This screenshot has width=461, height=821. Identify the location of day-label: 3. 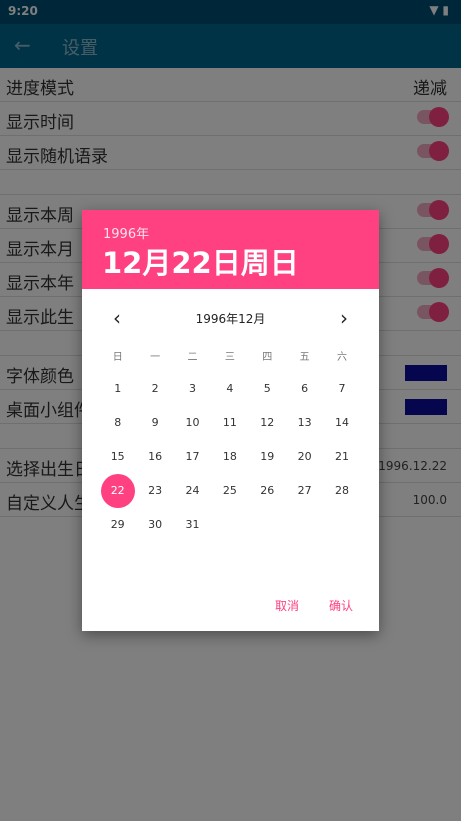
(192, 388).